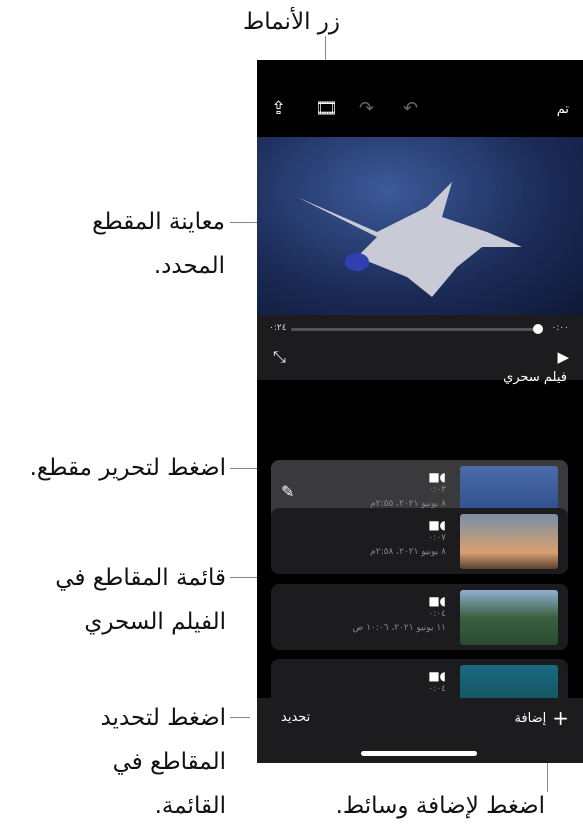  What do you see at coordinates (366, 108) in the screenshot?
I see `redo-icon: ↷` at bounding box center [366, 108].